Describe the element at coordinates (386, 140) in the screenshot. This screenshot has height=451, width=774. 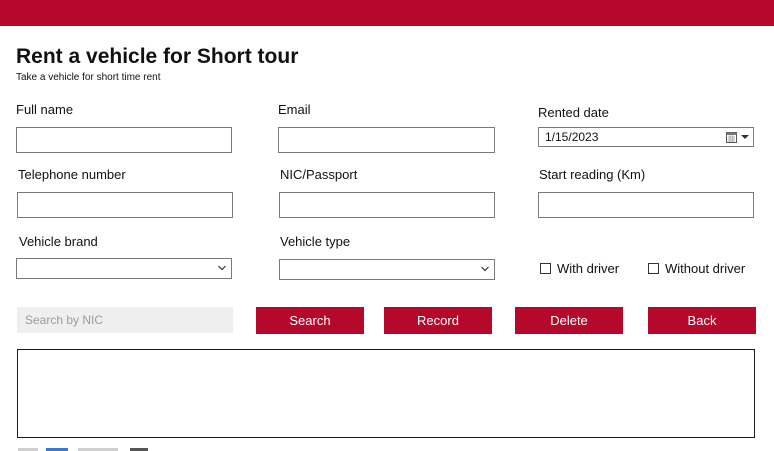
I see `email-field` at that location.